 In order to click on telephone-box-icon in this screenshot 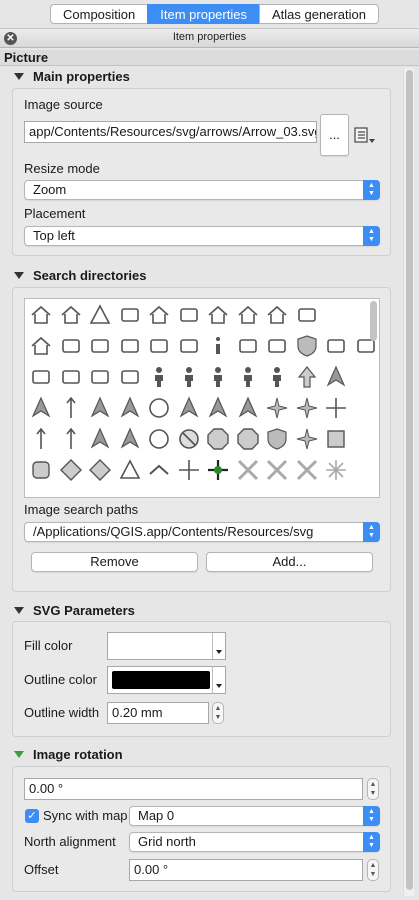, I will do `click(41, 377)`.